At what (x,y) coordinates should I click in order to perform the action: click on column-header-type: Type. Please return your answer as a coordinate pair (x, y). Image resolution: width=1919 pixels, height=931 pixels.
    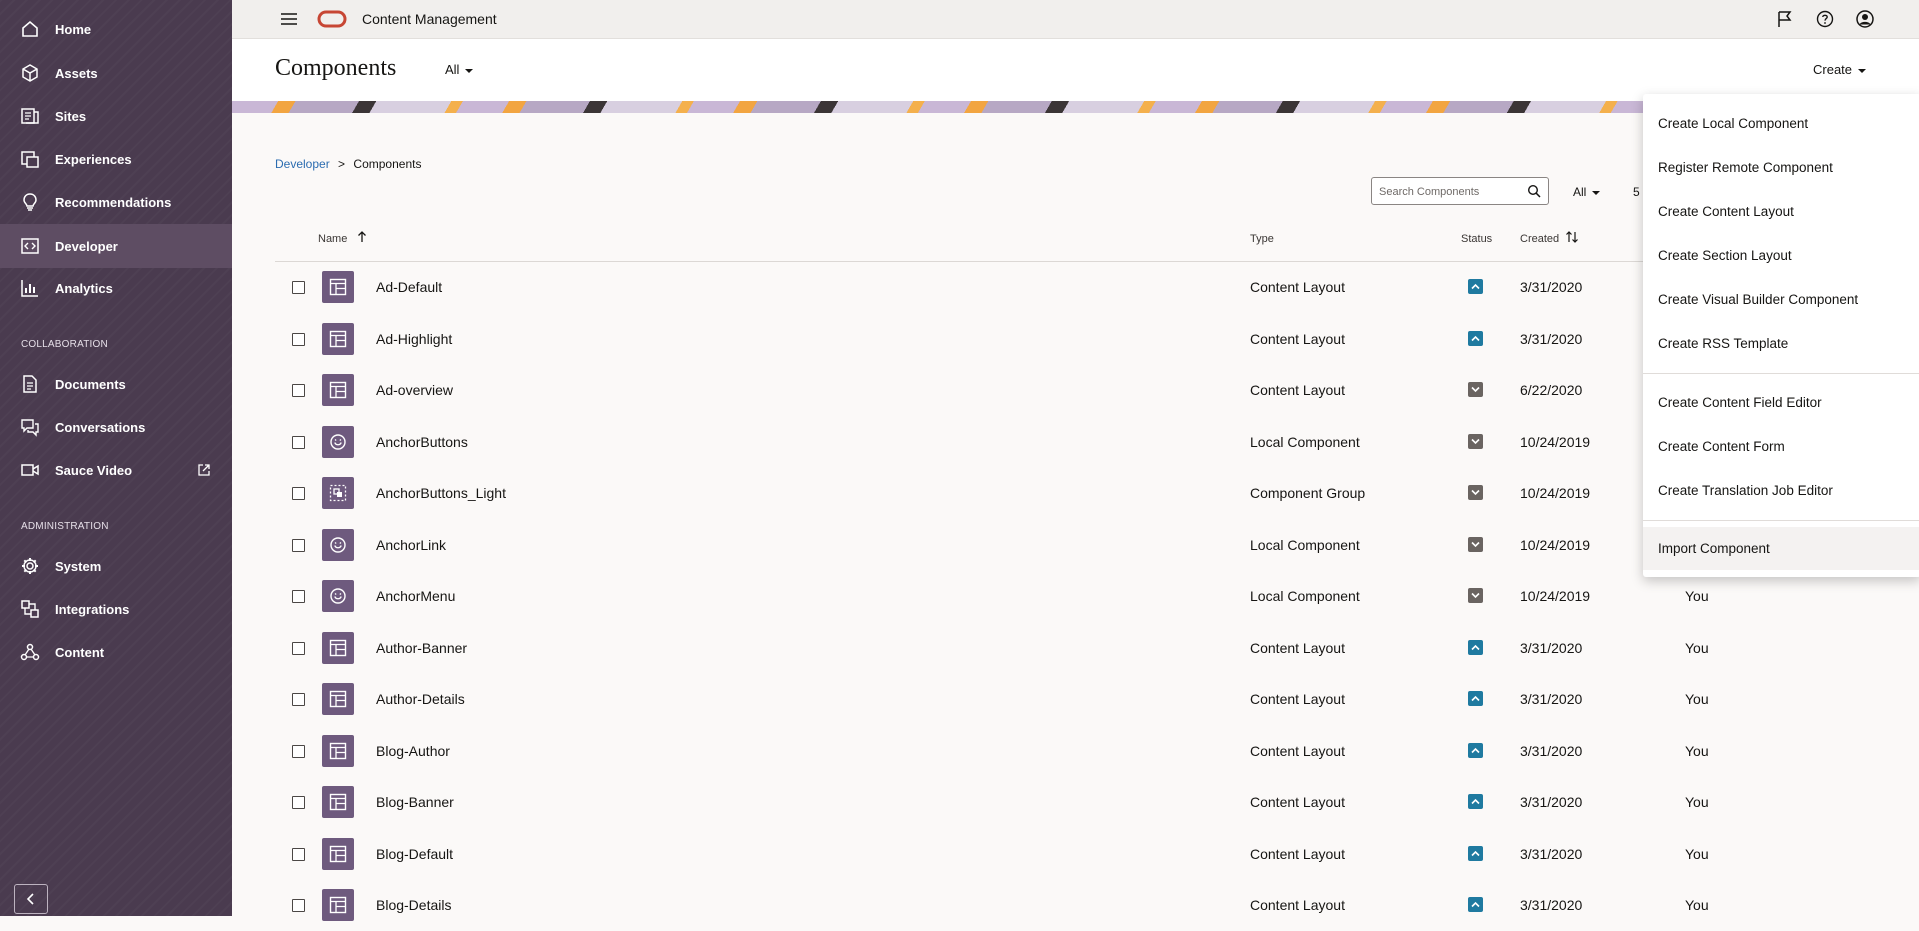
    Looking at the image, I should click on (1262, 239).